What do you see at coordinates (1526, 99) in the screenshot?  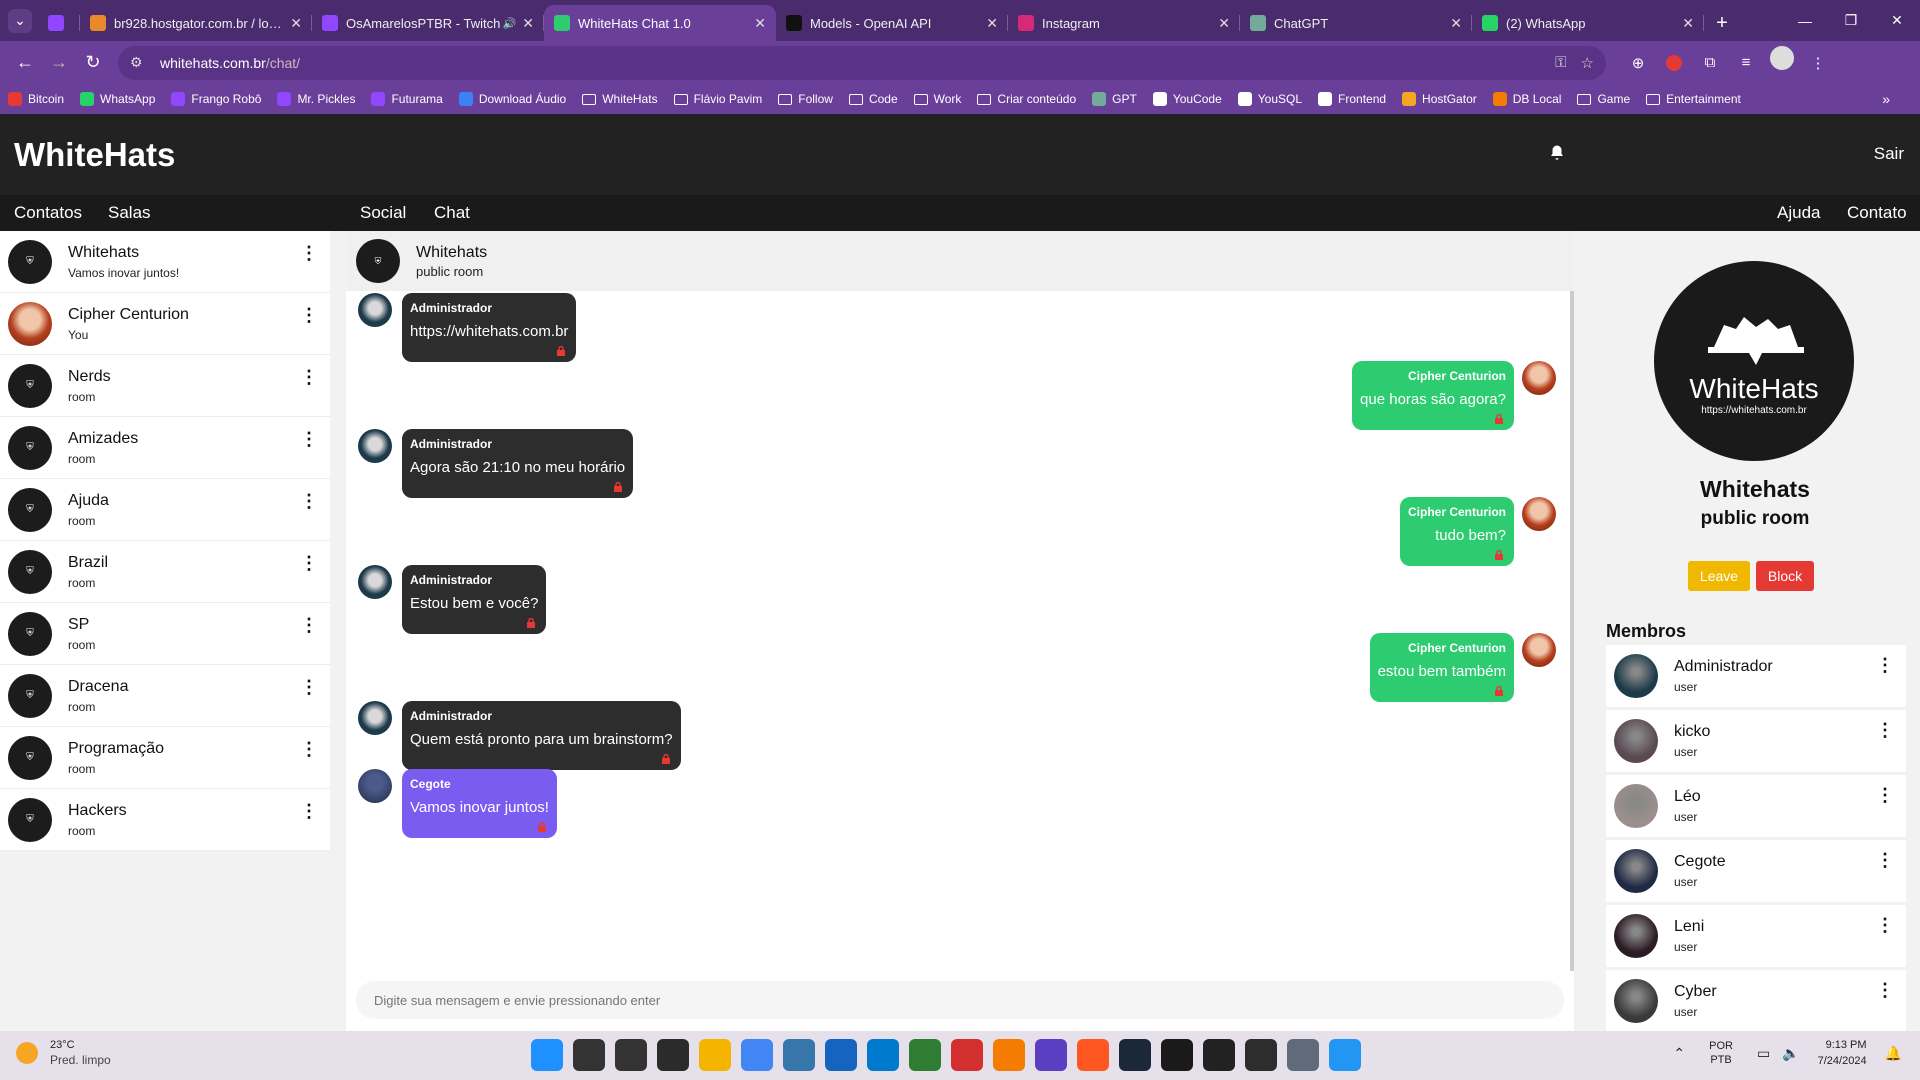 I see `bookmark-item: DB Local` at bounding box center [1526, 99].